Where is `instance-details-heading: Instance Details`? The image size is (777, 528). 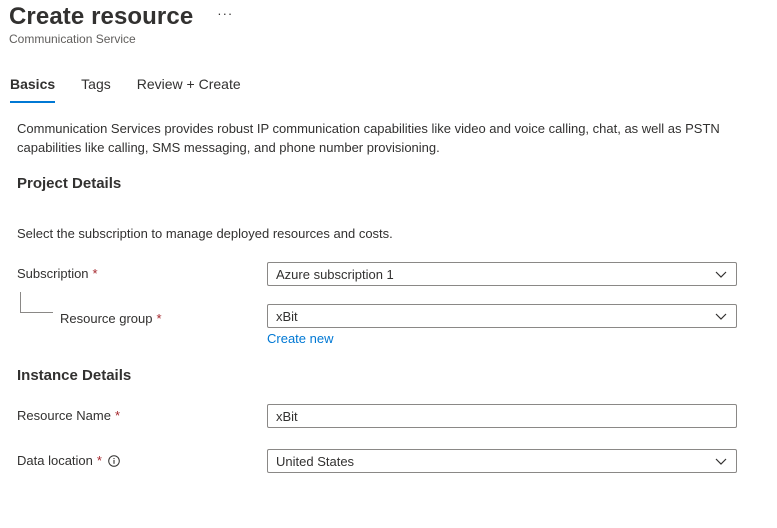
instance-details-heading: Instance Details is located at coordinates (74, 375).